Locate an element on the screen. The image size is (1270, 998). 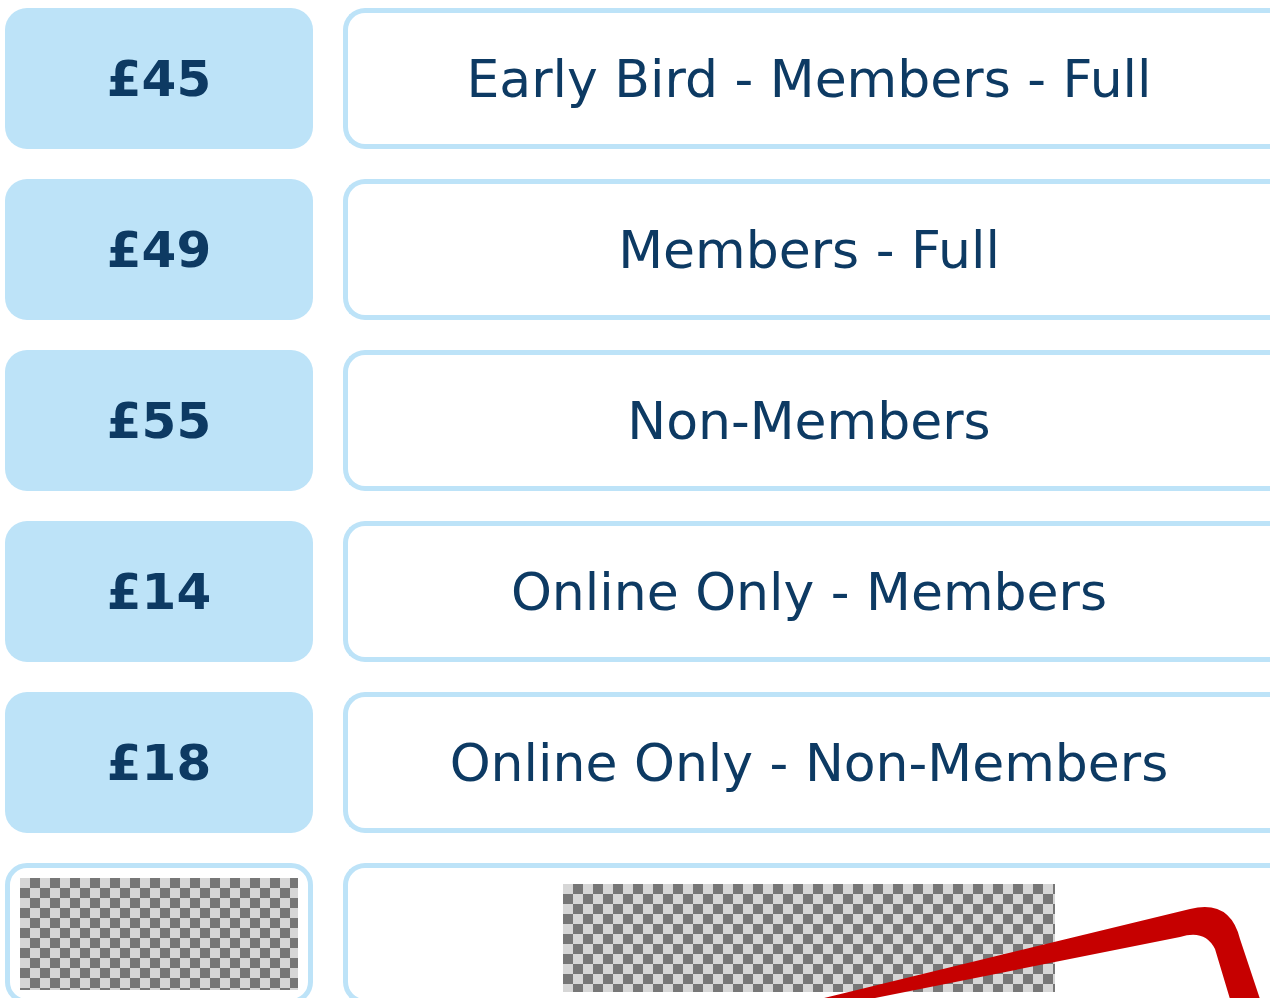
ticket-label: Non-Members is located at coordinates (806, 420).